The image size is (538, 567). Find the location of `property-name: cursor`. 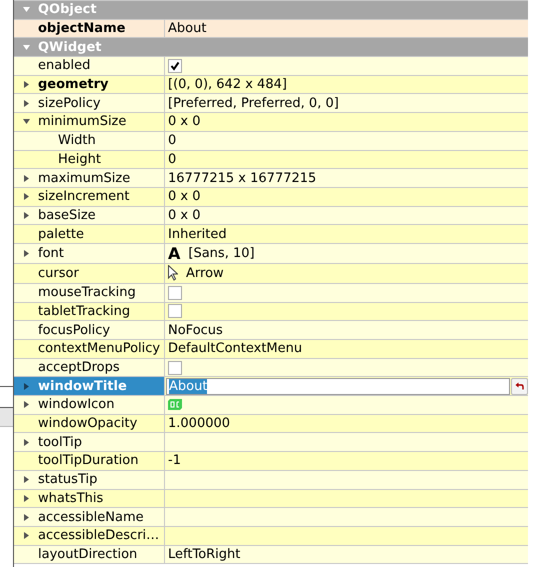

property-name: cursor is located at coordinates (58, 273).